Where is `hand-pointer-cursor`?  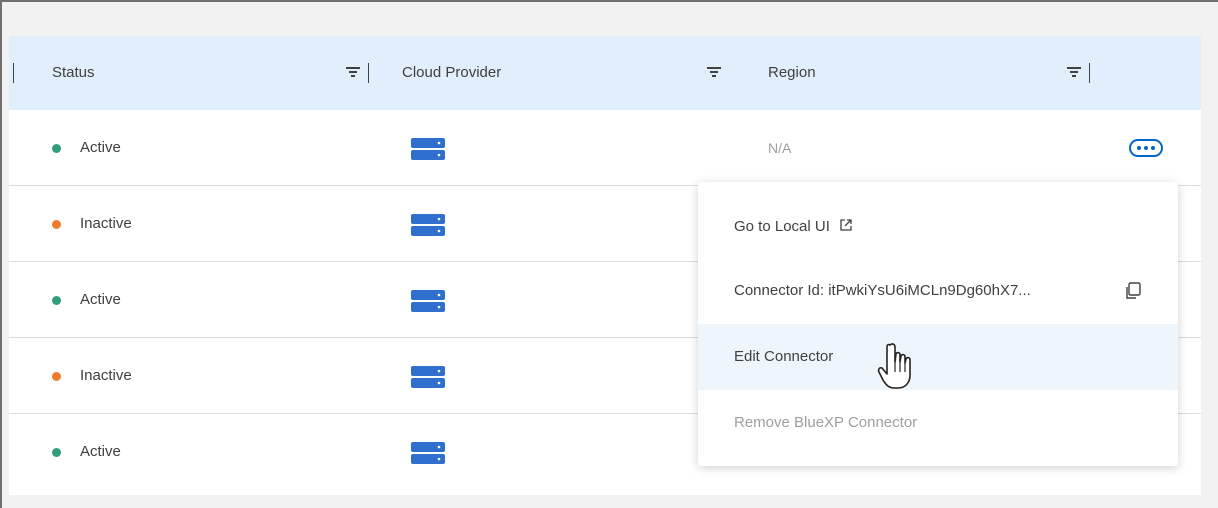
hand-pointer-cursor is located at coordinates (894, 366).